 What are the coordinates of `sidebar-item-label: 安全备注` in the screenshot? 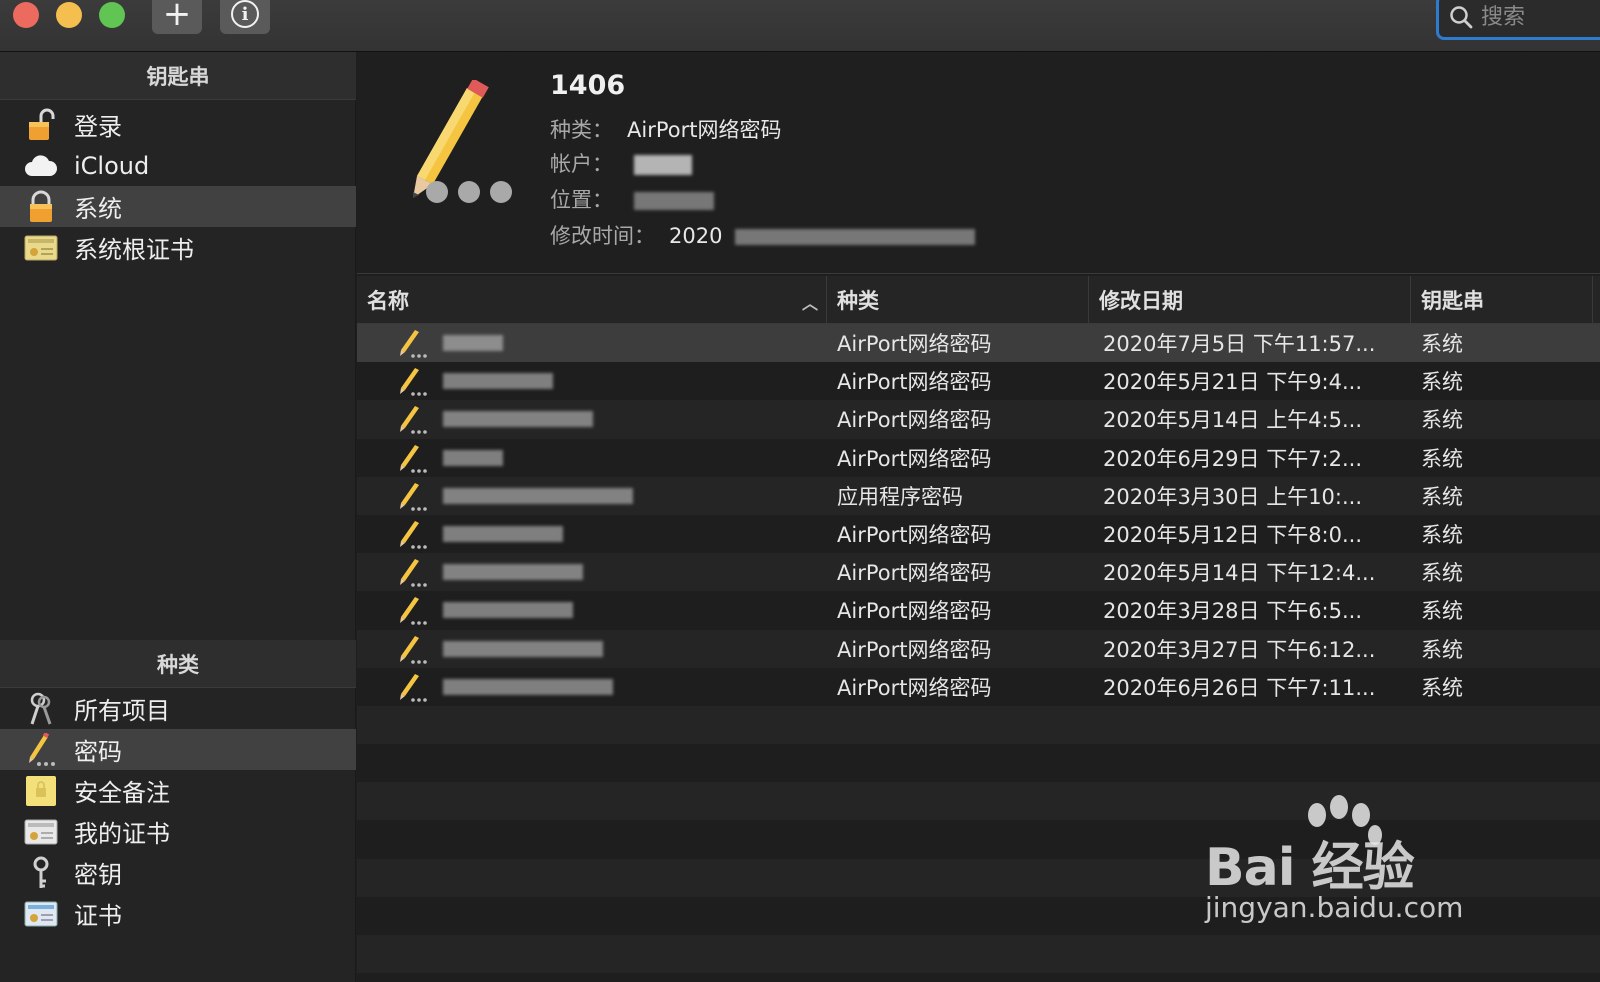 It's located at (122, 793).